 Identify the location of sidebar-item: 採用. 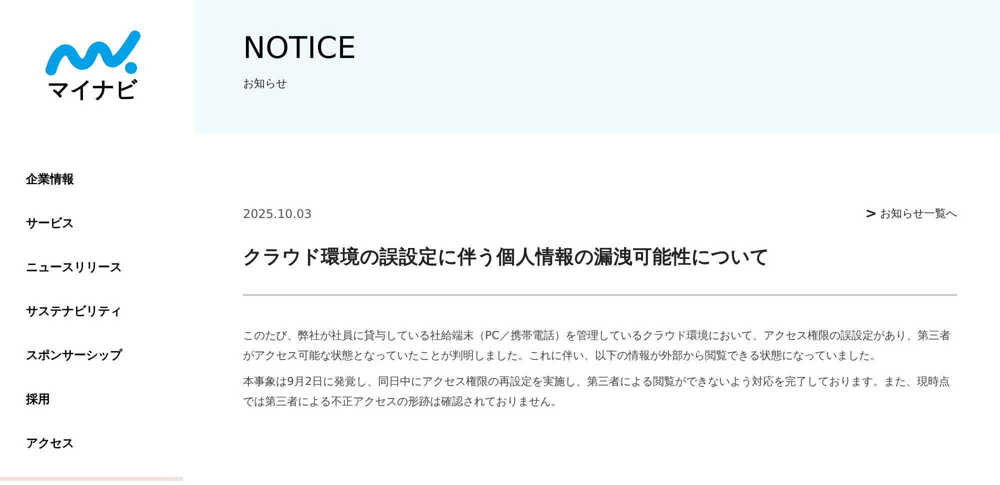
(38, 411).